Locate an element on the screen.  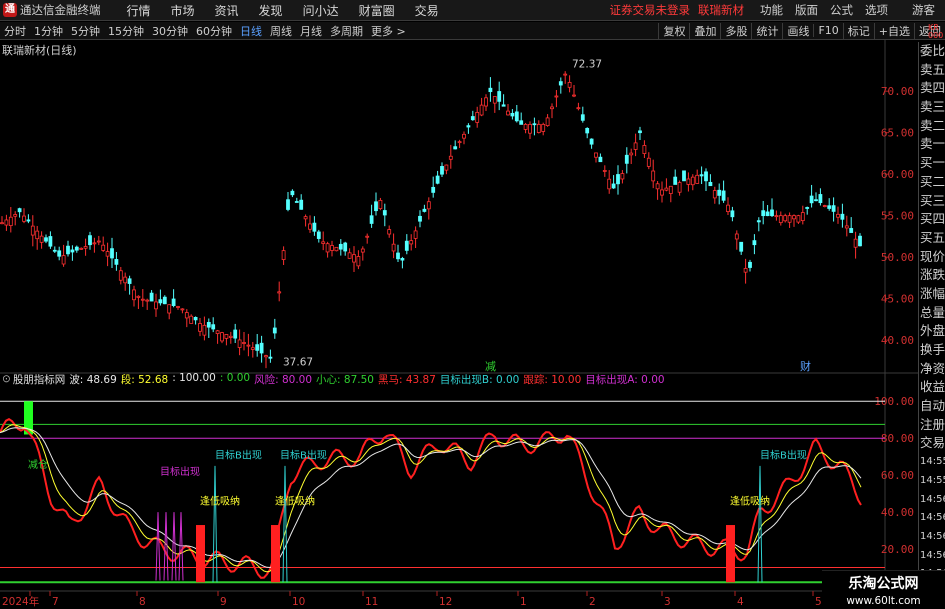
side-panel-item: 自动 is located at coordinates (932, 406).